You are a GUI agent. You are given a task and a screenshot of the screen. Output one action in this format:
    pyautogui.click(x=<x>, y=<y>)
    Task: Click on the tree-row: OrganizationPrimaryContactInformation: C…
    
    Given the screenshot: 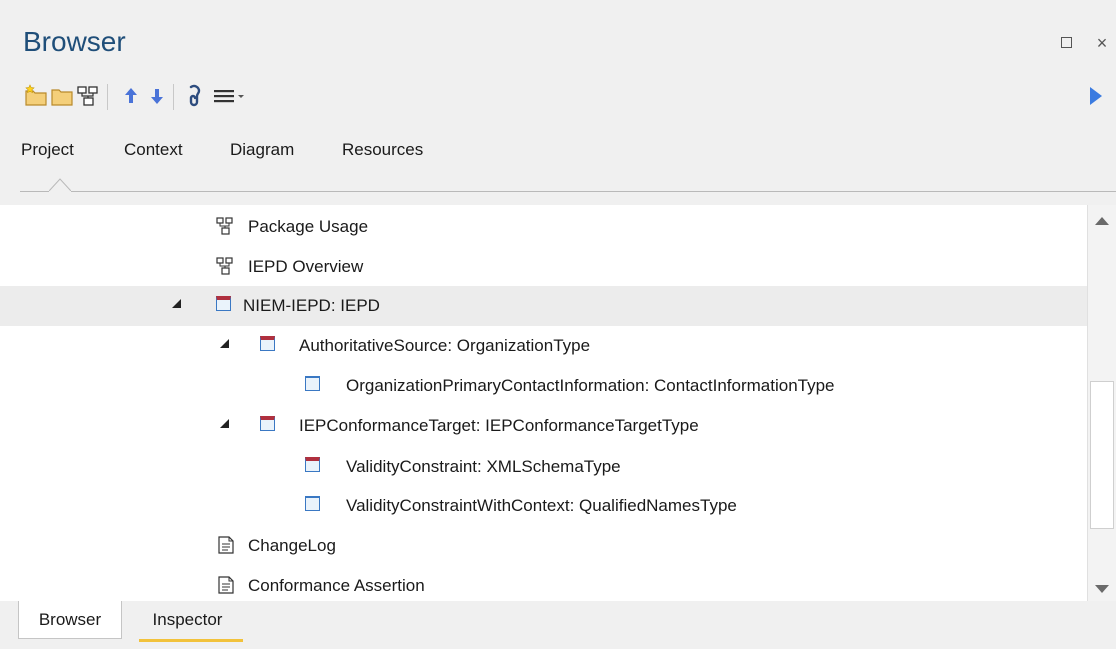 What is the action you would take?
    pyautogui.click(x=543, y=386)
    